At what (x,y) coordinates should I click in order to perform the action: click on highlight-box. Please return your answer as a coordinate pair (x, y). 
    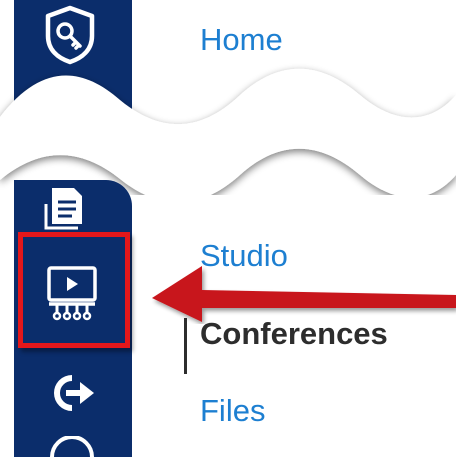
    Looking at the image, I should click on (74, 290).